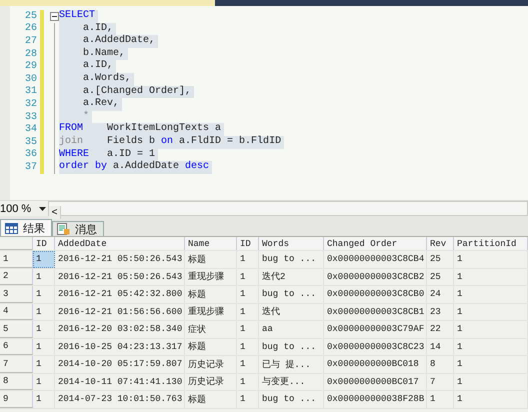  Describe the element at coordinates (26, 227) in the screenshot. I see `result-tab: 结果` at that location.